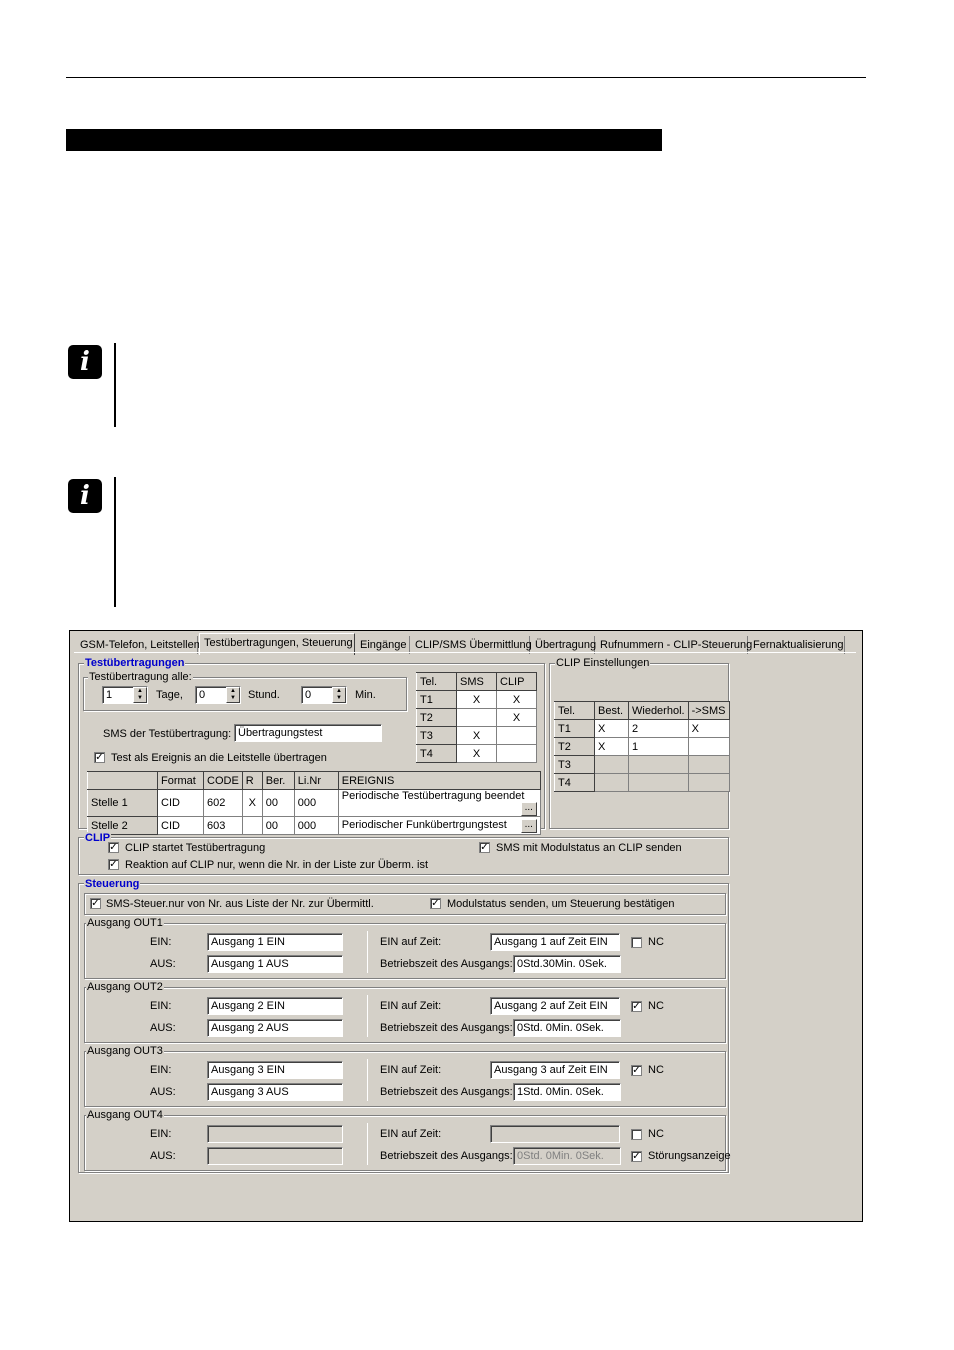 This screenshot has width=954, height=1350. Describe the element at coordinates (275, 1006) in the screenshot. I see `ein-input: Ausgang 2 EIN` at that location.